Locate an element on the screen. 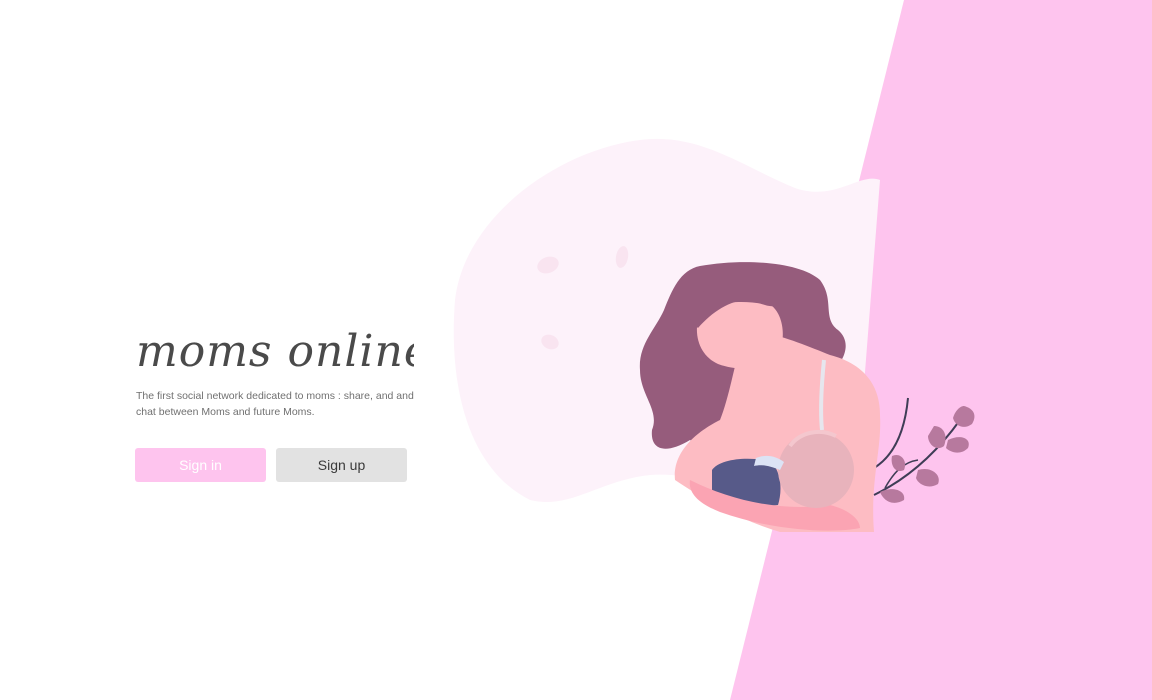 The image size is (1152, 700). logo: moms online is located at coordinates (275, 351).